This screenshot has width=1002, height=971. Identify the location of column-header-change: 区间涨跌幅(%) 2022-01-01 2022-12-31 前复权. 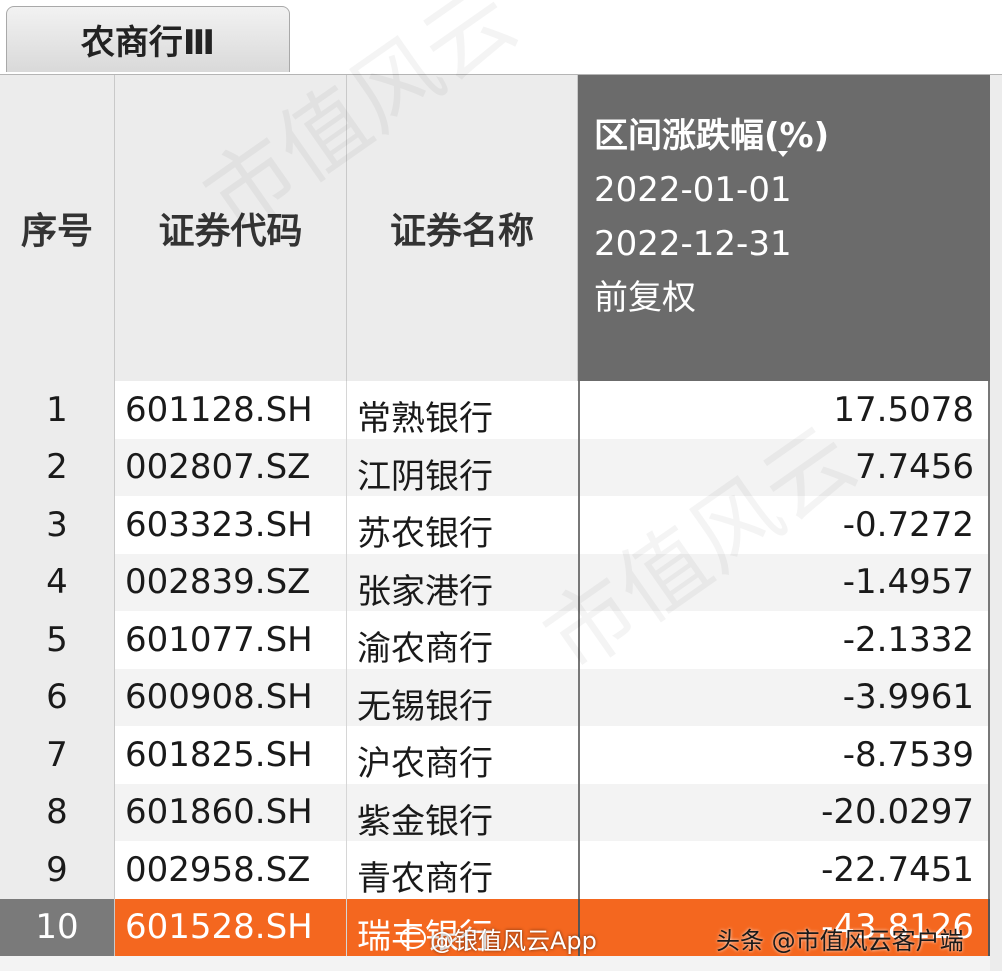
(784, 228).